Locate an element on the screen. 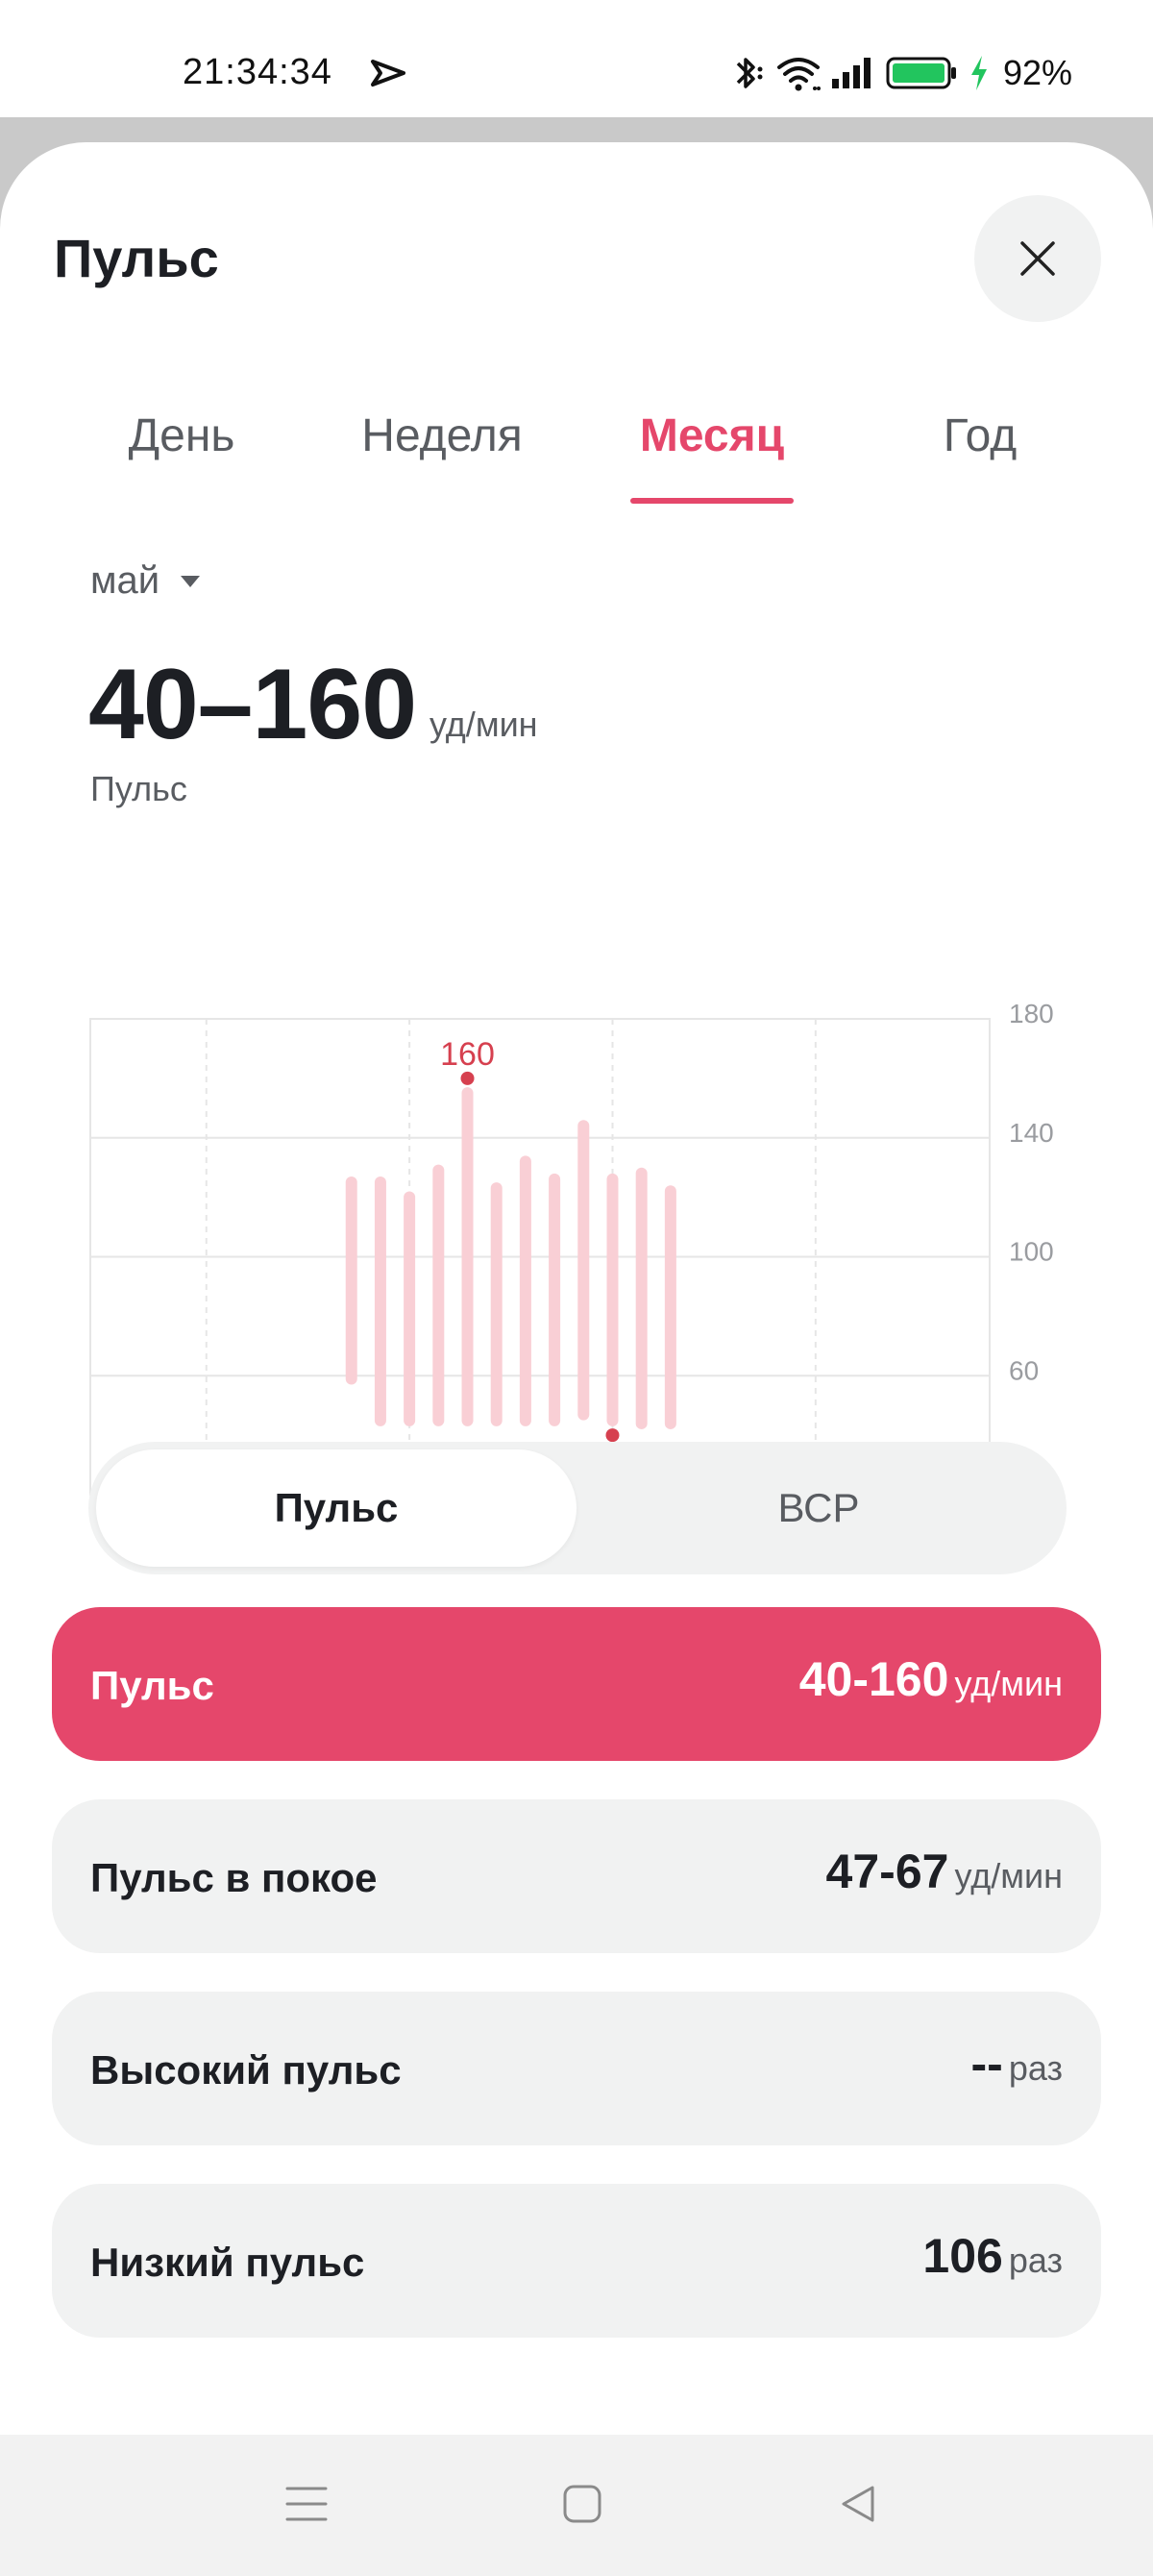 The width and height of the screenshot is (1153, 2576). status-icons: 92% is located at coordinates (901, 73).